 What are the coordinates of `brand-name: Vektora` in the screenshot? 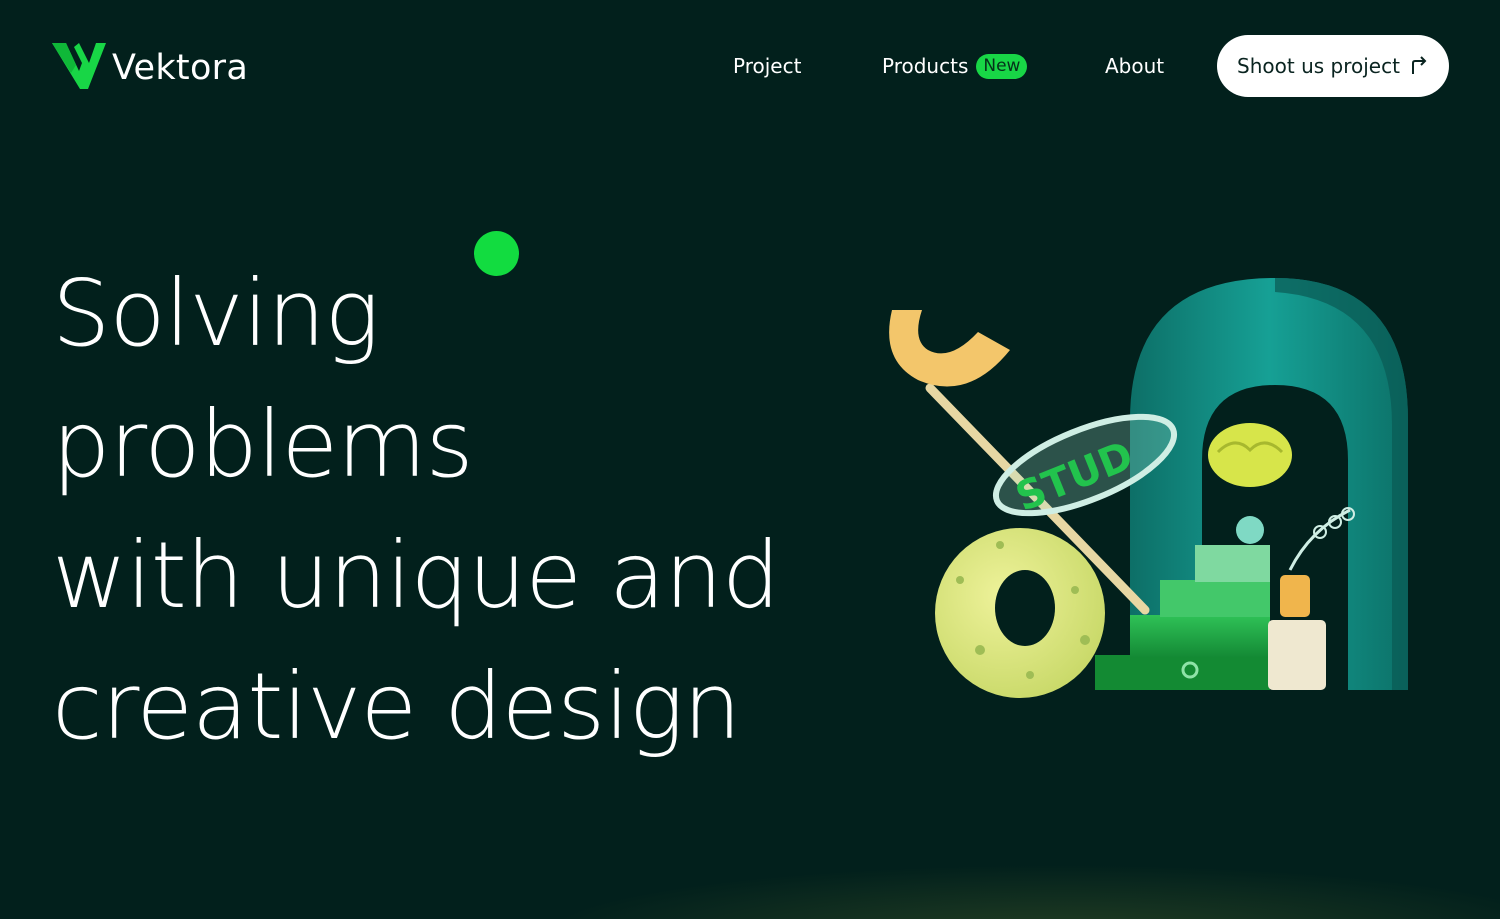 It's located at (180, 68).